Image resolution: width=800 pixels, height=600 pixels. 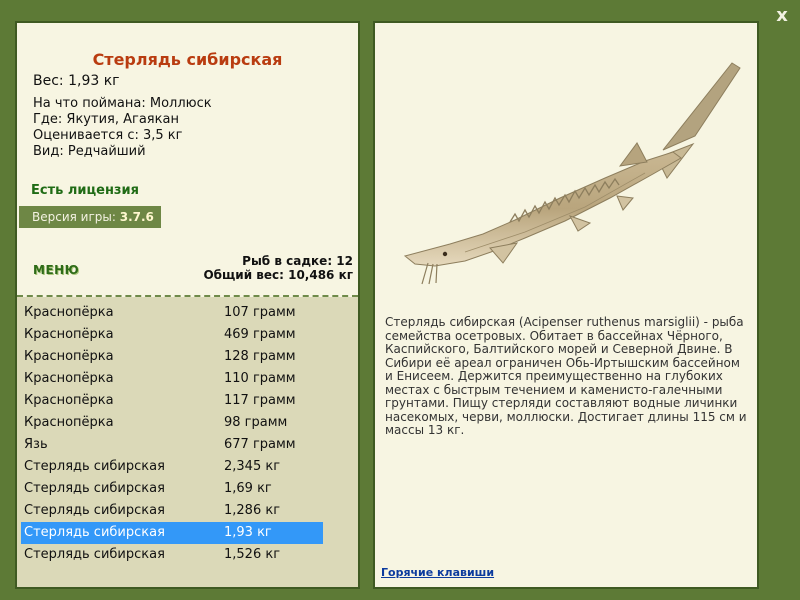 What do you see at coordinates (278, 275) in the screenshot?
I see `total-weight: Общий вес: 10,486 кг` at bounding box center [278, 275].